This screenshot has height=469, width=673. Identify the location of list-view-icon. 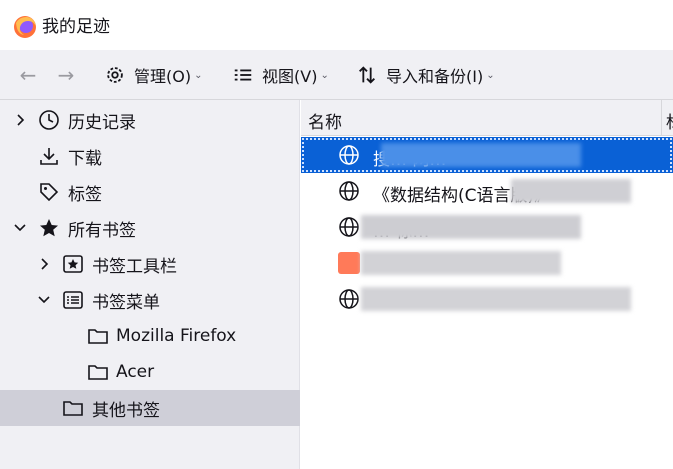
(243, 75).